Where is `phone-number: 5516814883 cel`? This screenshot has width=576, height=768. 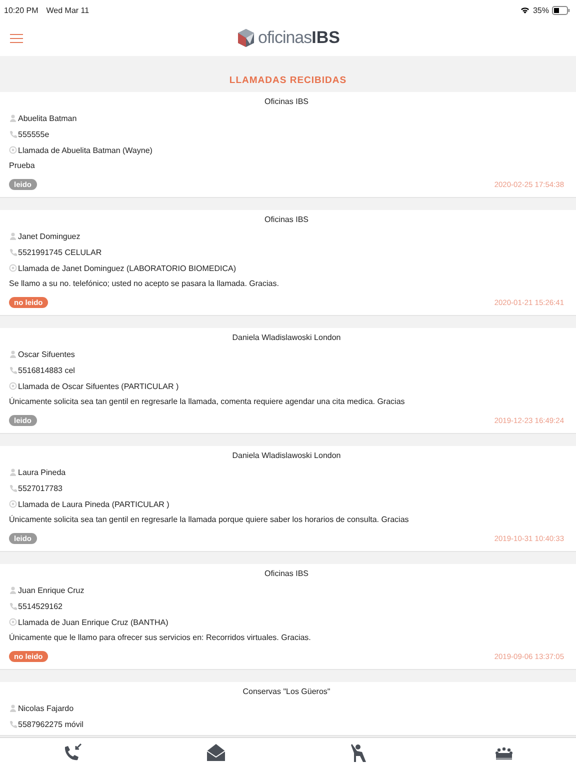
phone-number: 5516814883 cel is located at coordinates (46, 370).